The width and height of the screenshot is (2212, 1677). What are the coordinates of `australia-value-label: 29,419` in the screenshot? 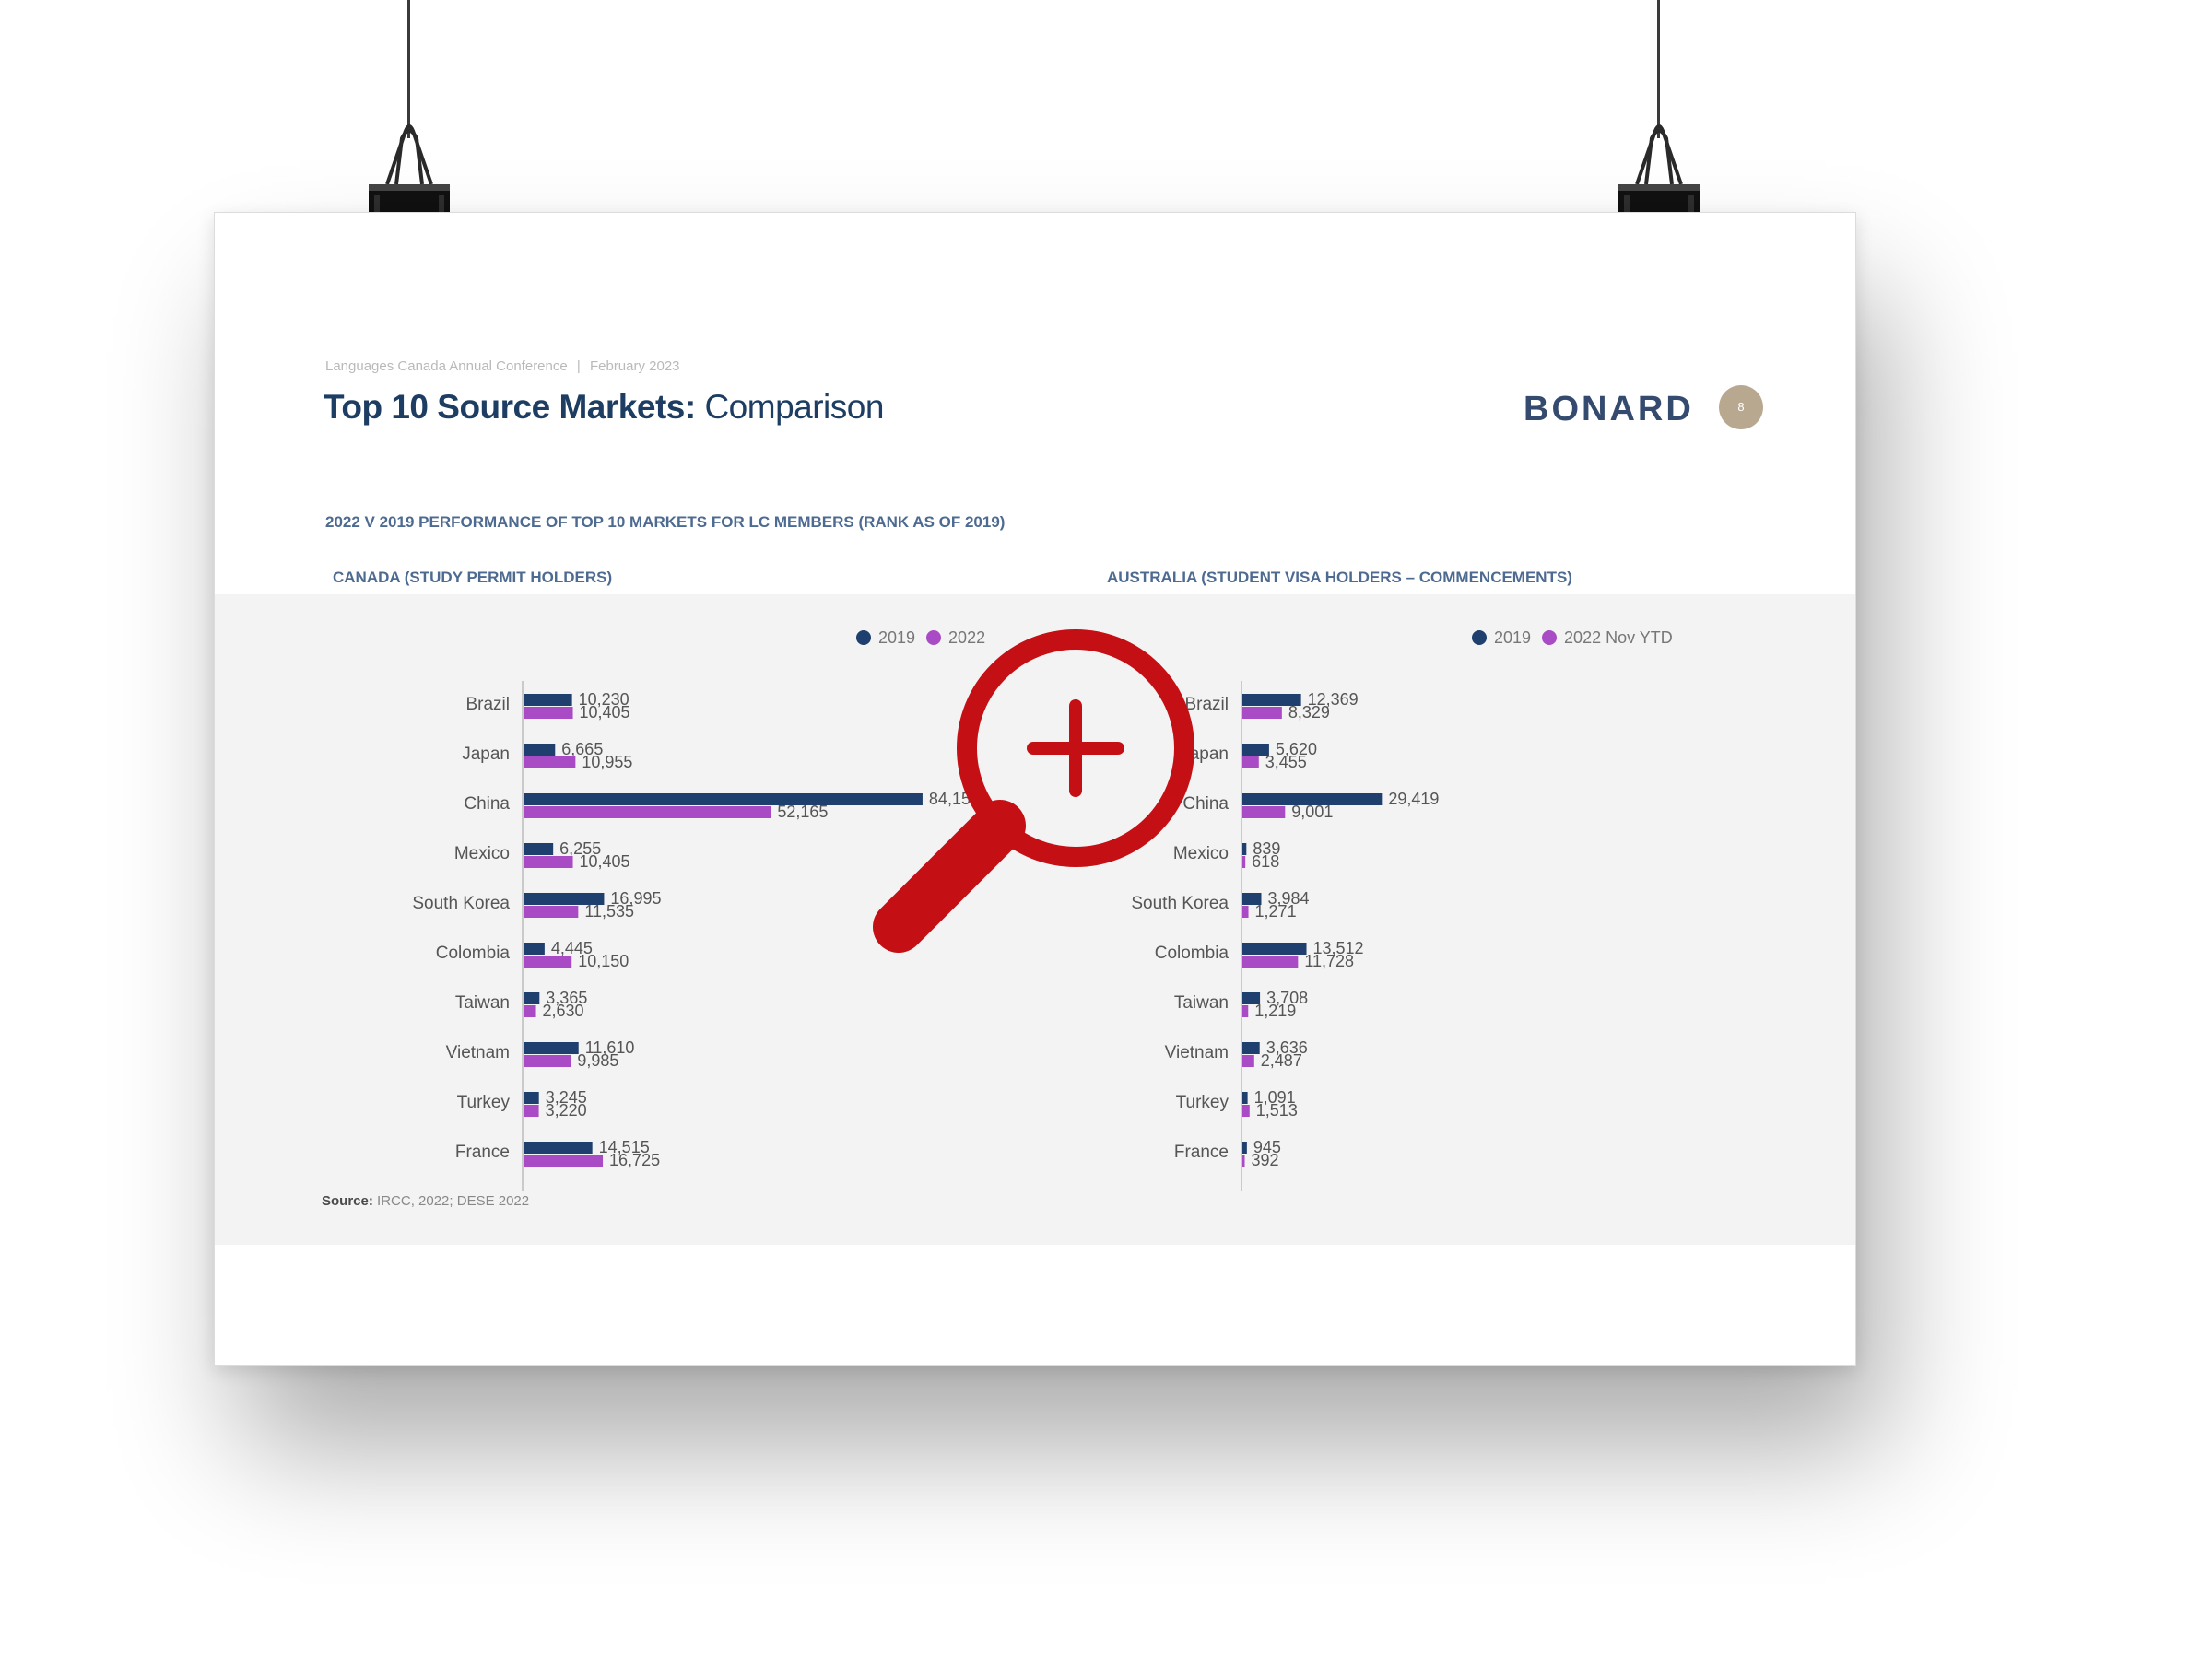 It's located at (1413, 799).